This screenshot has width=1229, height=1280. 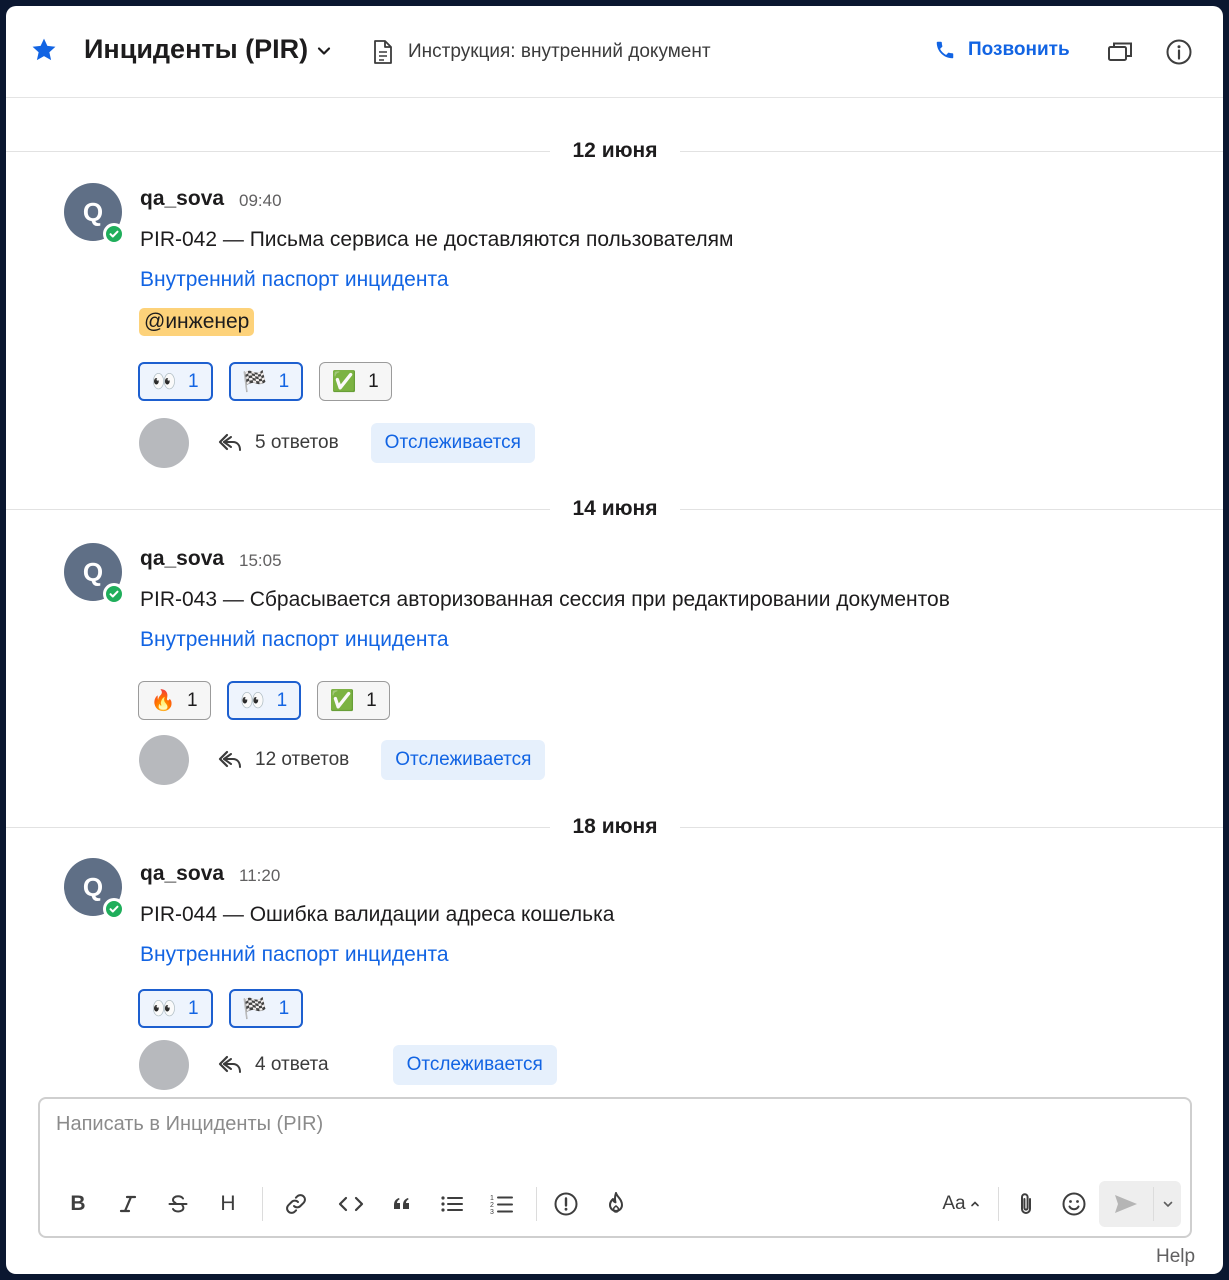 What do you see at coordinates (402, 1204) in the screenshot?
I see `quote-button` at bounding box center [402, 1204].